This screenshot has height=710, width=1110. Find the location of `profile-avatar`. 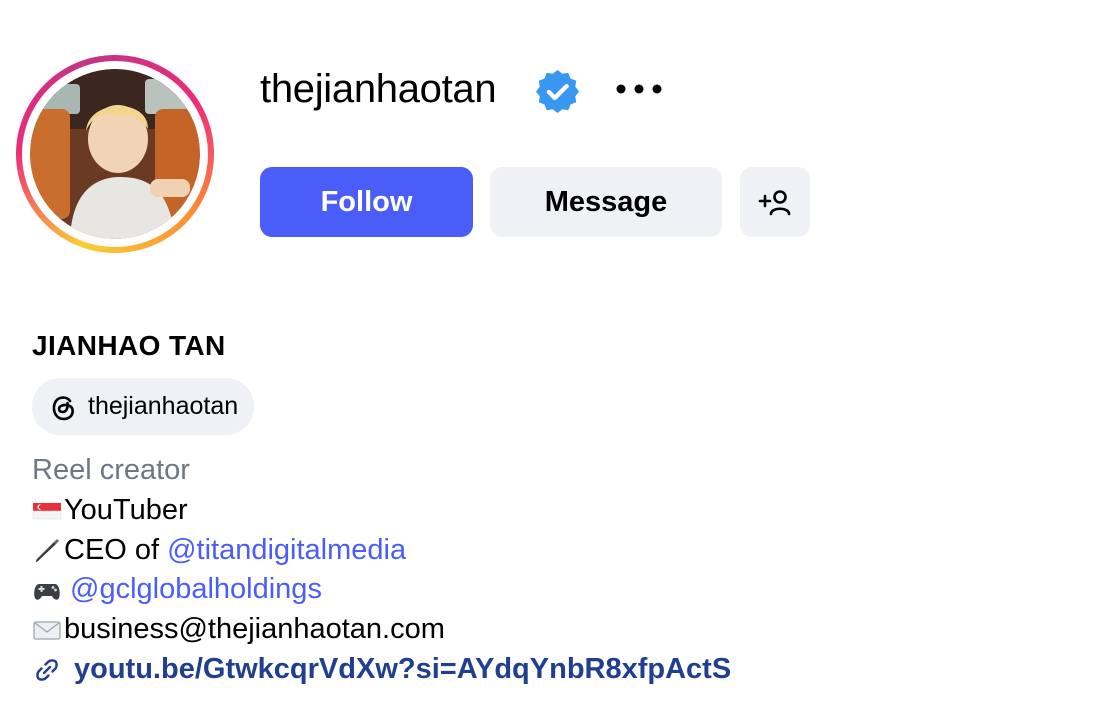

profile-avatar is located at coordinates (115, 154).